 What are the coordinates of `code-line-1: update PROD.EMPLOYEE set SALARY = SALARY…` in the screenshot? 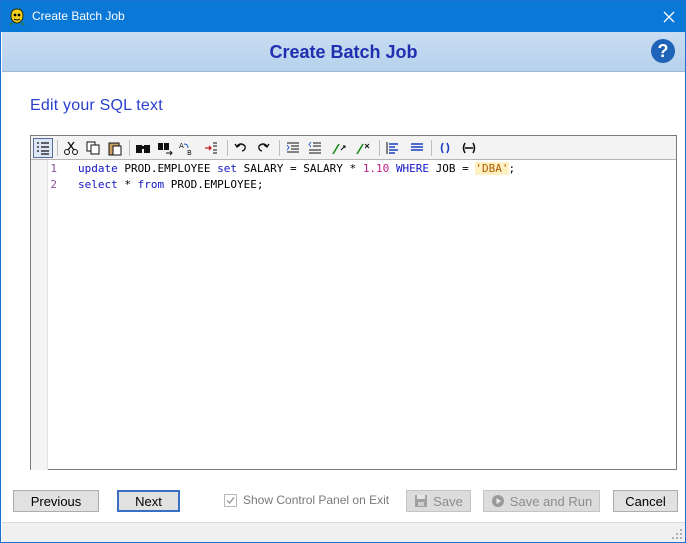 It's located at (296, 168).